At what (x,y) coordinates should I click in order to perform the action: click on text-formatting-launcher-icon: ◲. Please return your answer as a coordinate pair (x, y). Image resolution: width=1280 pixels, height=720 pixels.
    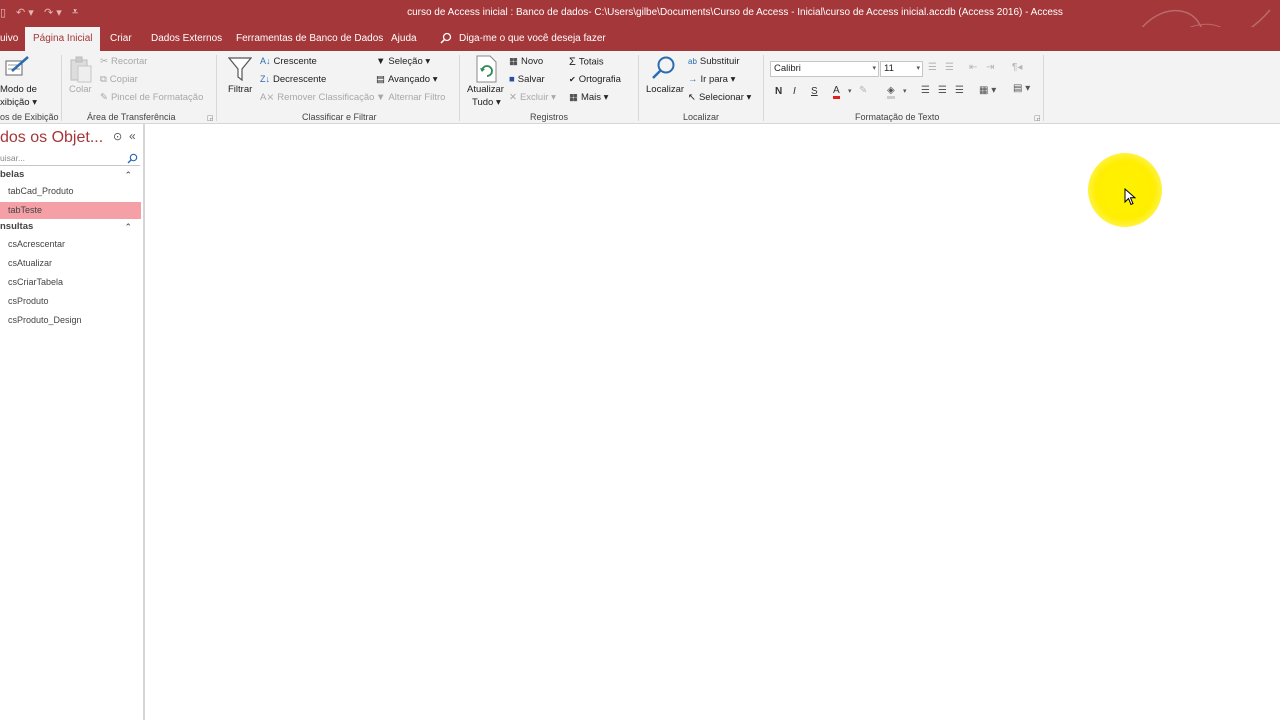
    Looking at the image, I should click on (1037, 118).